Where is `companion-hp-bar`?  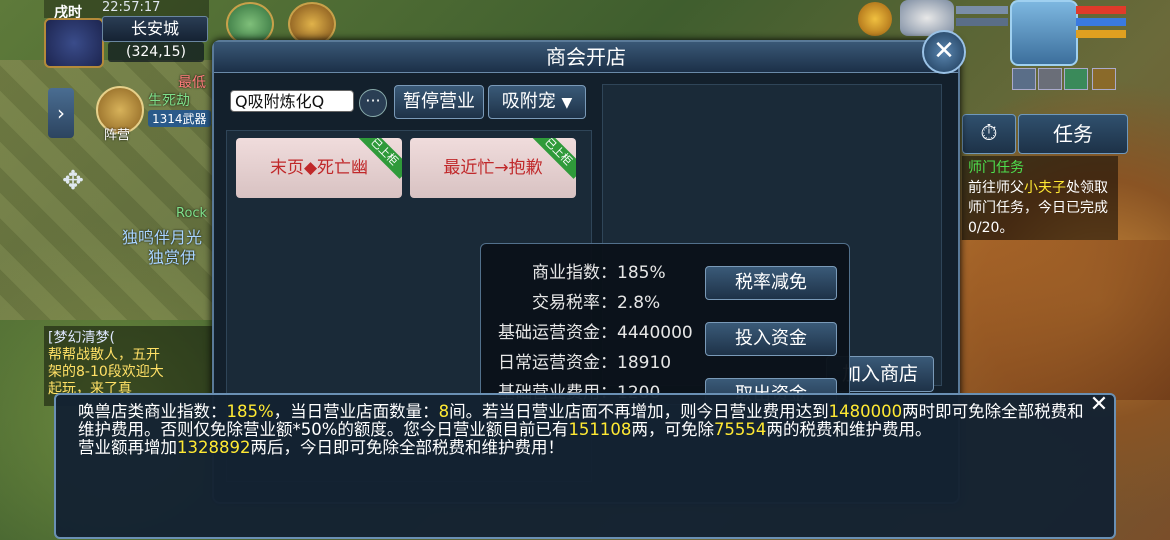
companion-hp-bar is located at coordinates (982, 10).